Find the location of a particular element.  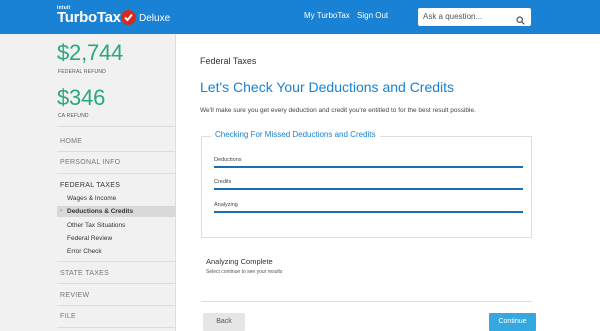

sidebar-item-file: FILE is located at coordinates (68, 316).